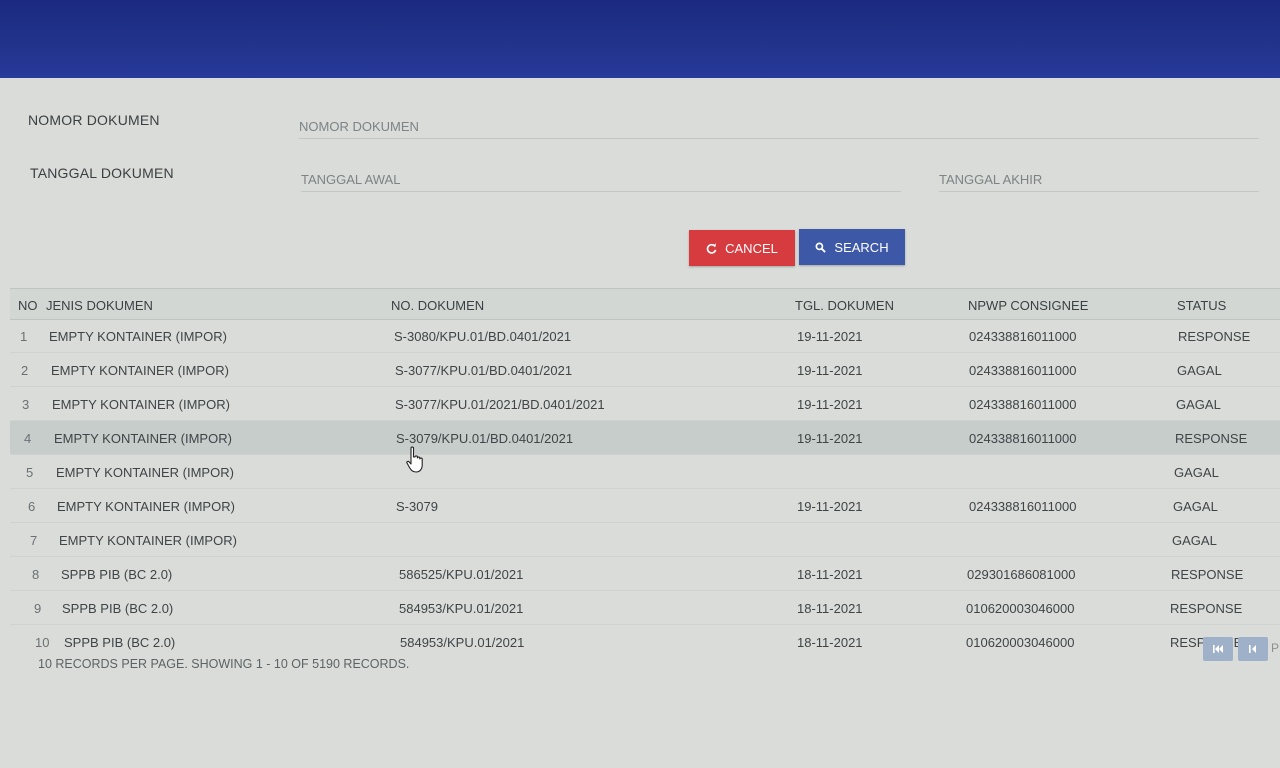  I want to click on prev-page-button, so click(1253, 649).